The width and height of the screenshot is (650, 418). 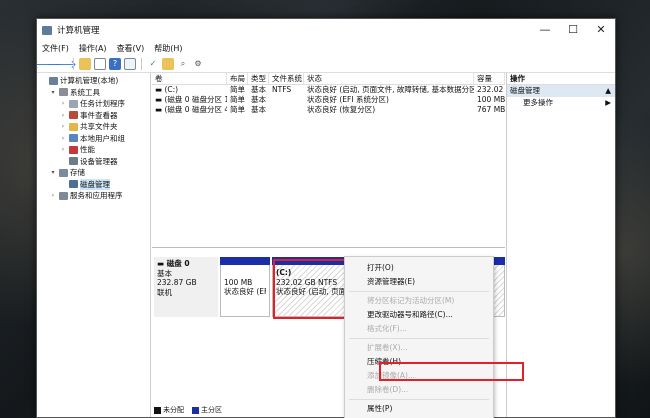 I want to click on tree-item-label: 磁盘管理, so click(x=95, y=184).